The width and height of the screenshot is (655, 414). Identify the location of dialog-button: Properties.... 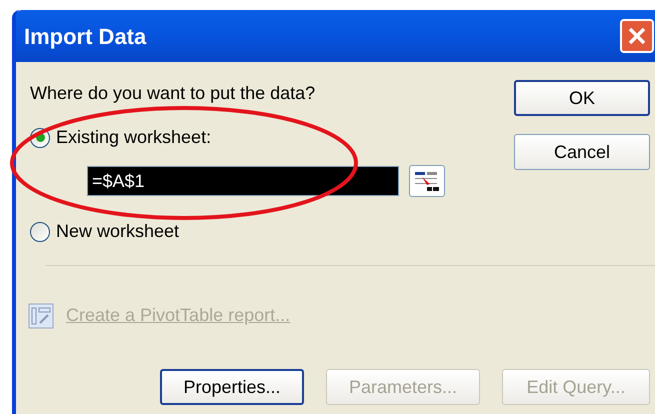
(232, 387).